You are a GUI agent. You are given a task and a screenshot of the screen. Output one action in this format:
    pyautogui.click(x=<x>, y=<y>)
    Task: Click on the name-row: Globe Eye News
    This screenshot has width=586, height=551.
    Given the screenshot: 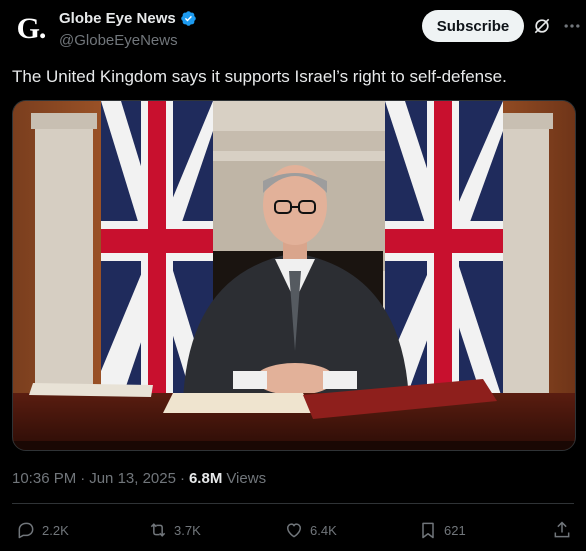 What is the action you would take?
    pyautogui.click(x=128, y=18)
    